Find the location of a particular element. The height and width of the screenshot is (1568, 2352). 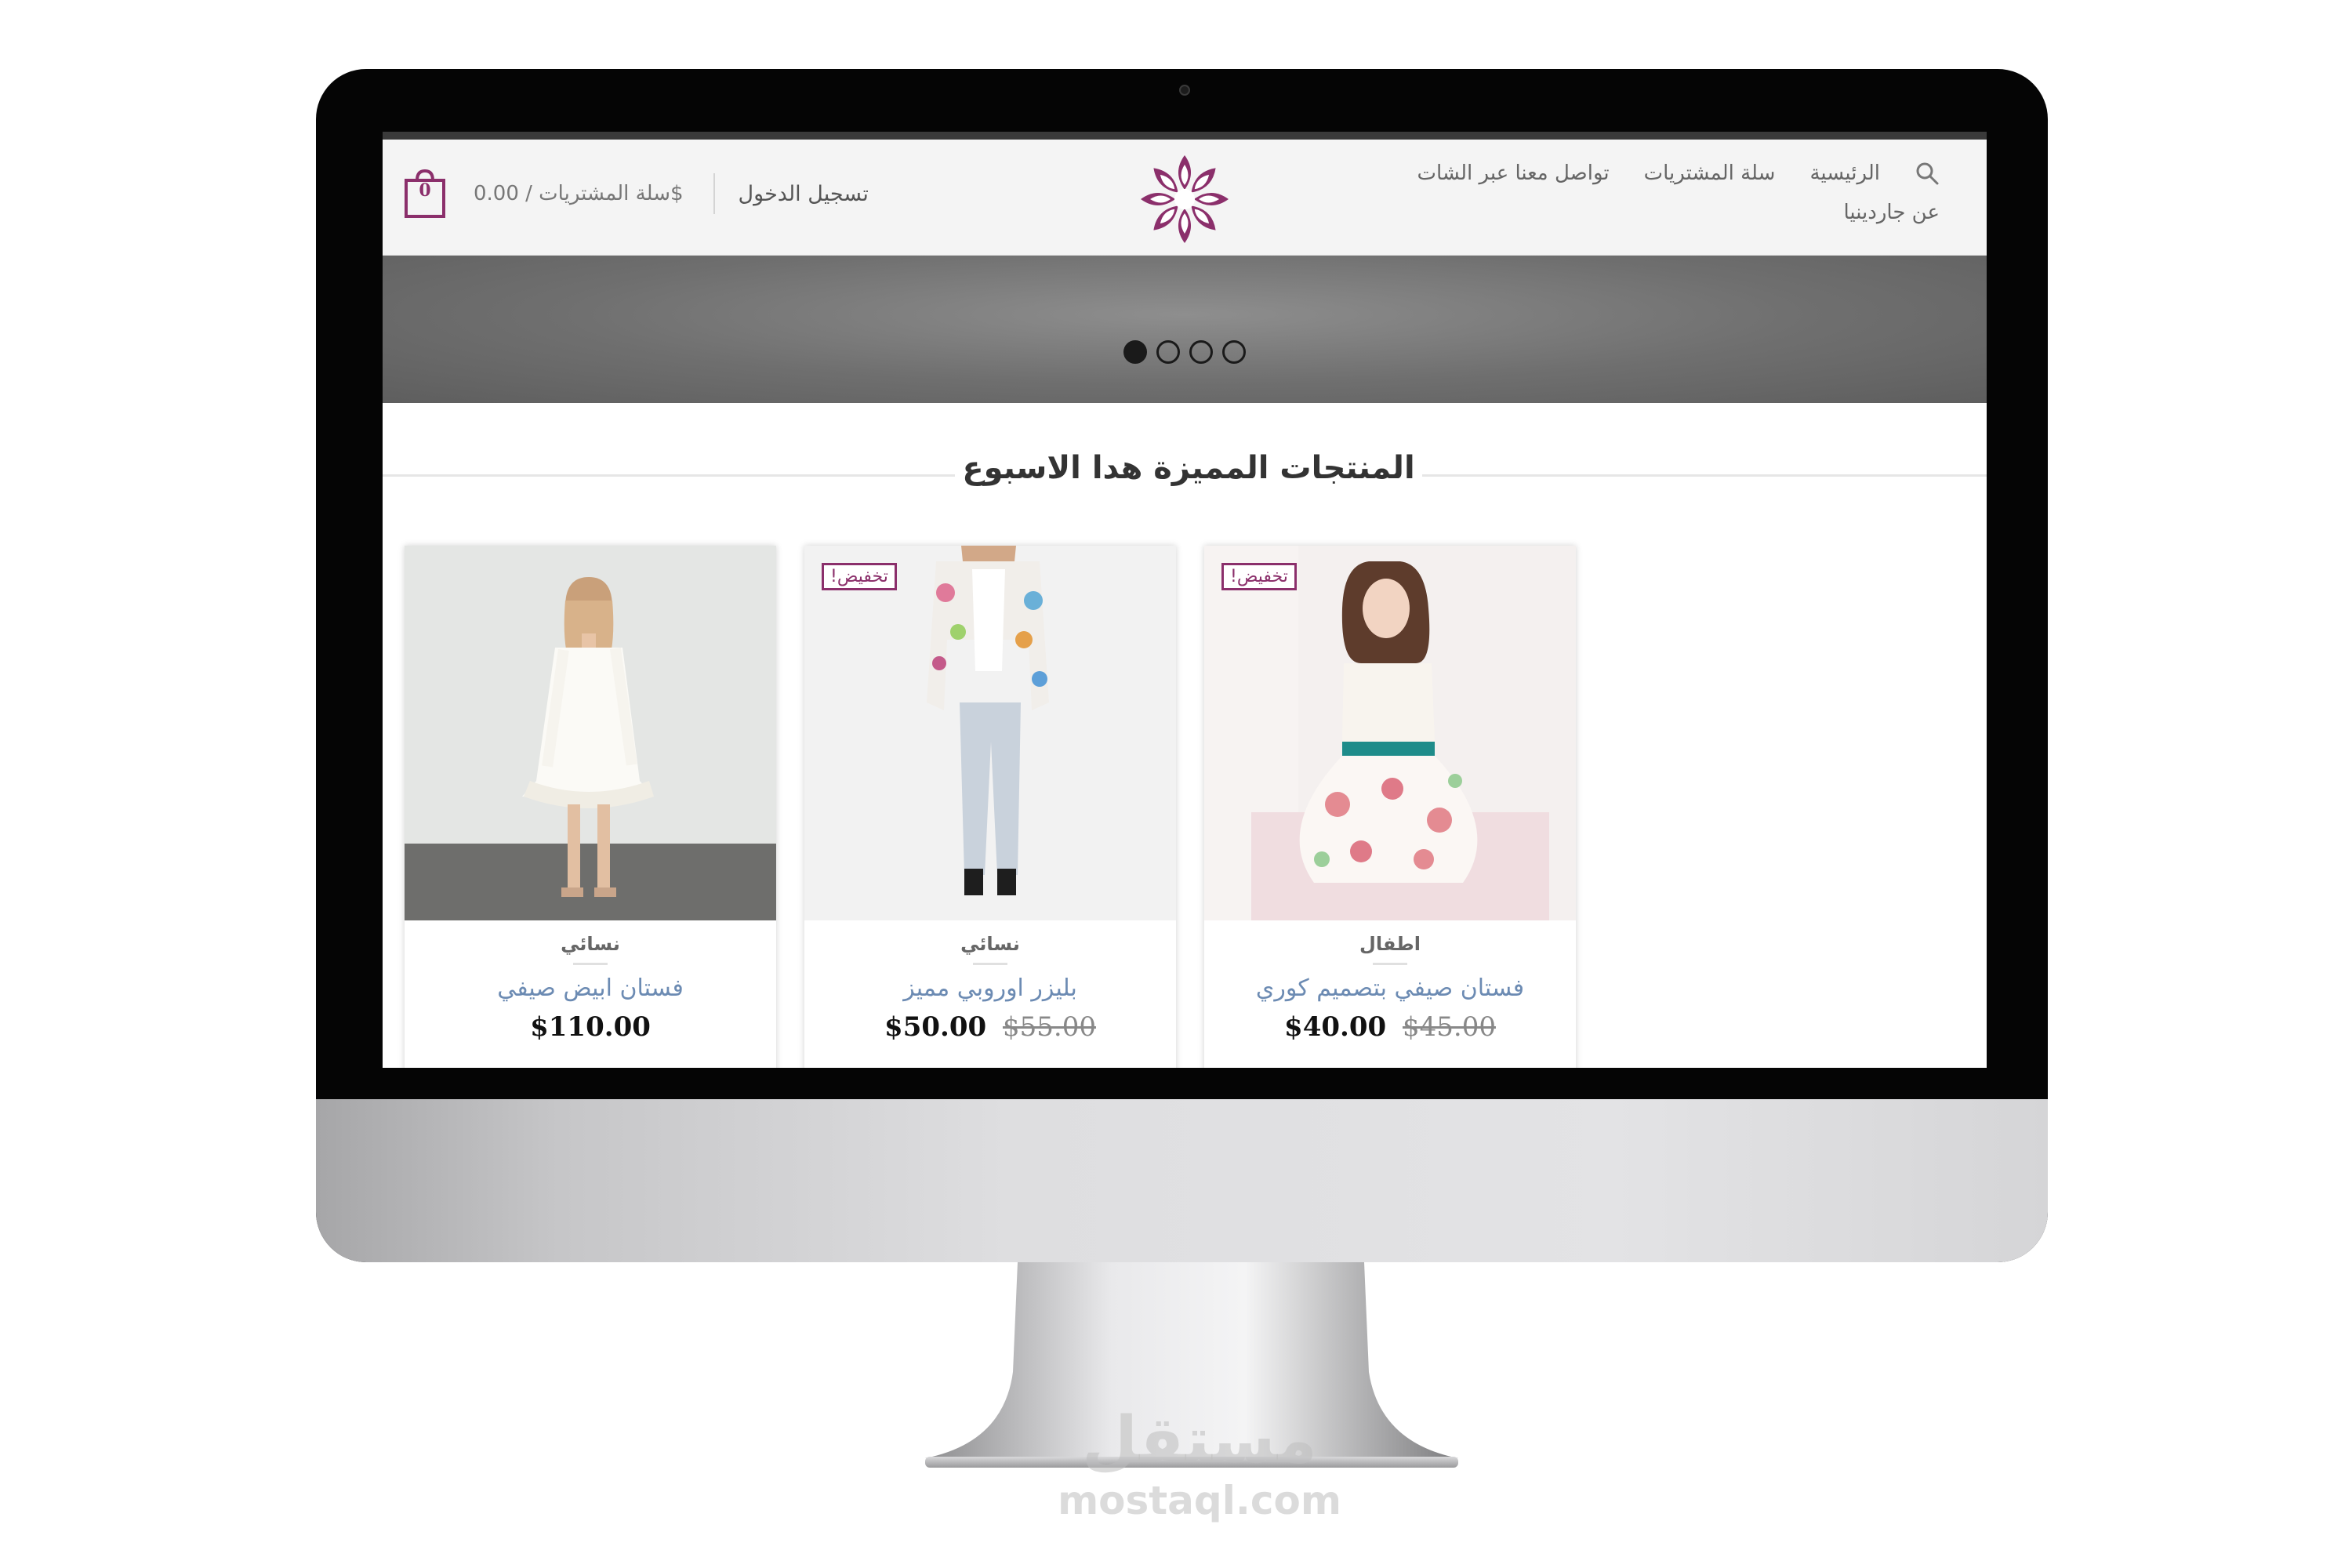

nav-item-home: الرئيسية is located at coordinates (1845, 173).